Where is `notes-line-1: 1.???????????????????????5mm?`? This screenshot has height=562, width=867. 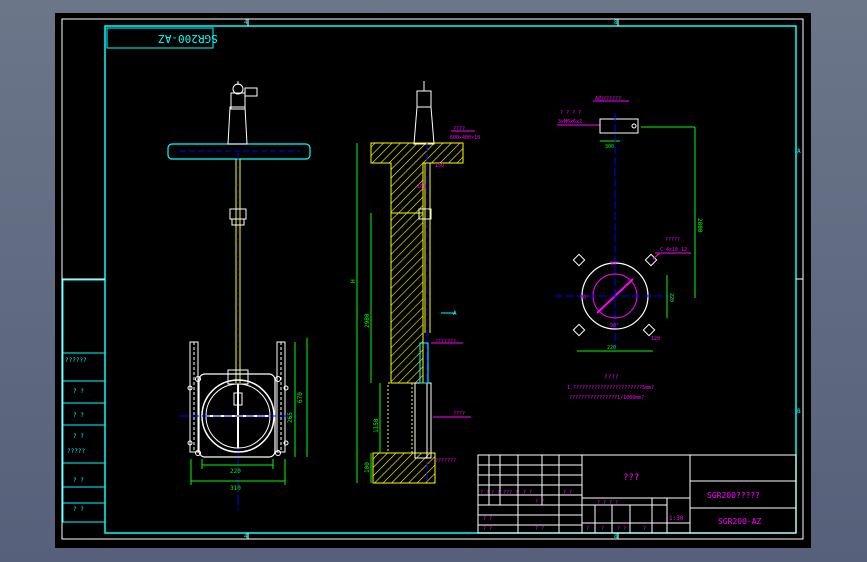
notes-line-1: 1.???????????????????????5mm? is located at coordinates (610, 388).